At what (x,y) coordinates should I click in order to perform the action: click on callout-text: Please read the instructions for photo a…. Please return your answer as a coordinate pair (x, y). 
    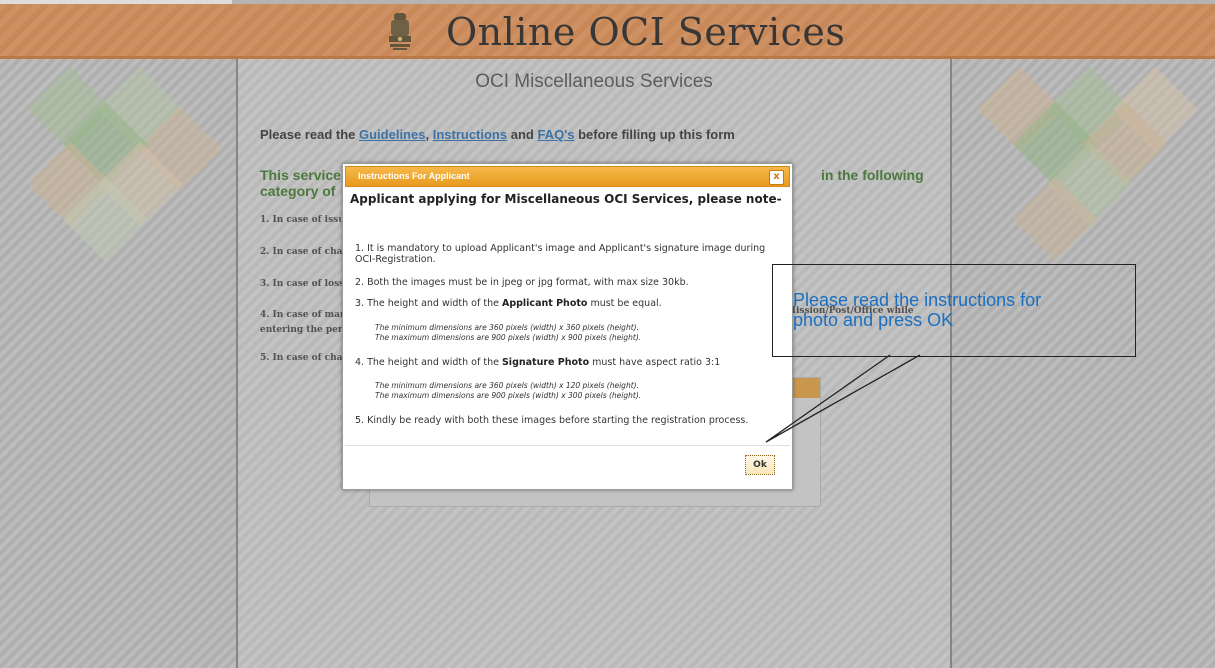
    Looking at the image, I should click on (917, 310).